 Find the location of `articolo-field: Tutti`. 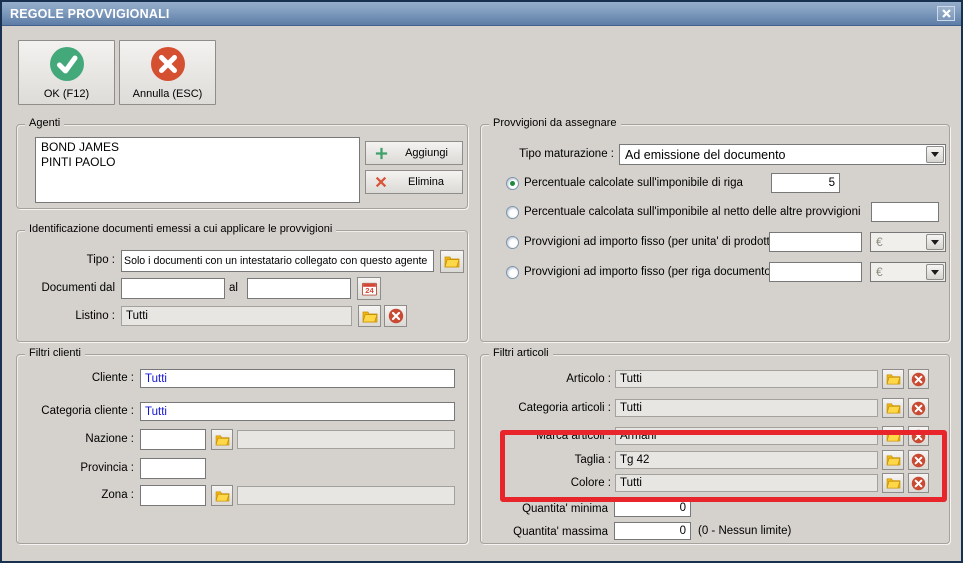

articolo-field: Tutti is located at coordinates (746, 379).